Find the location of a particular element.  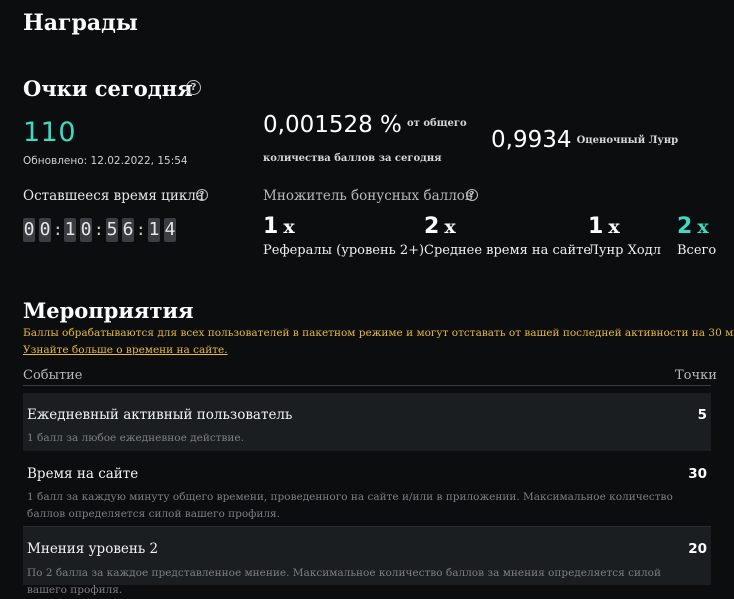

column-header-event: Событие is located at coordinates (53, 375).